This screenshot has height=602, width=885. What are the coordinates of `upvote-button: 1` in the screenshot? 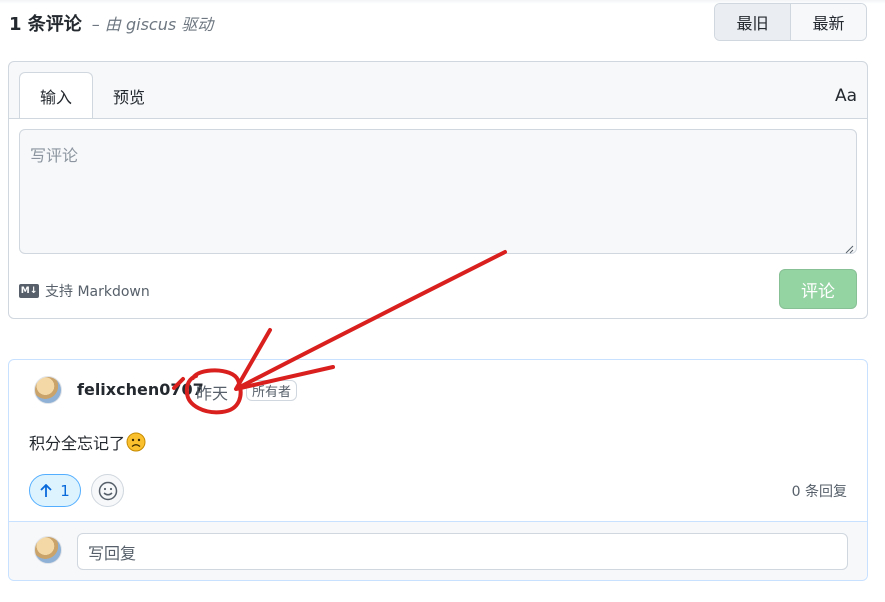 It's located at (55, 490).